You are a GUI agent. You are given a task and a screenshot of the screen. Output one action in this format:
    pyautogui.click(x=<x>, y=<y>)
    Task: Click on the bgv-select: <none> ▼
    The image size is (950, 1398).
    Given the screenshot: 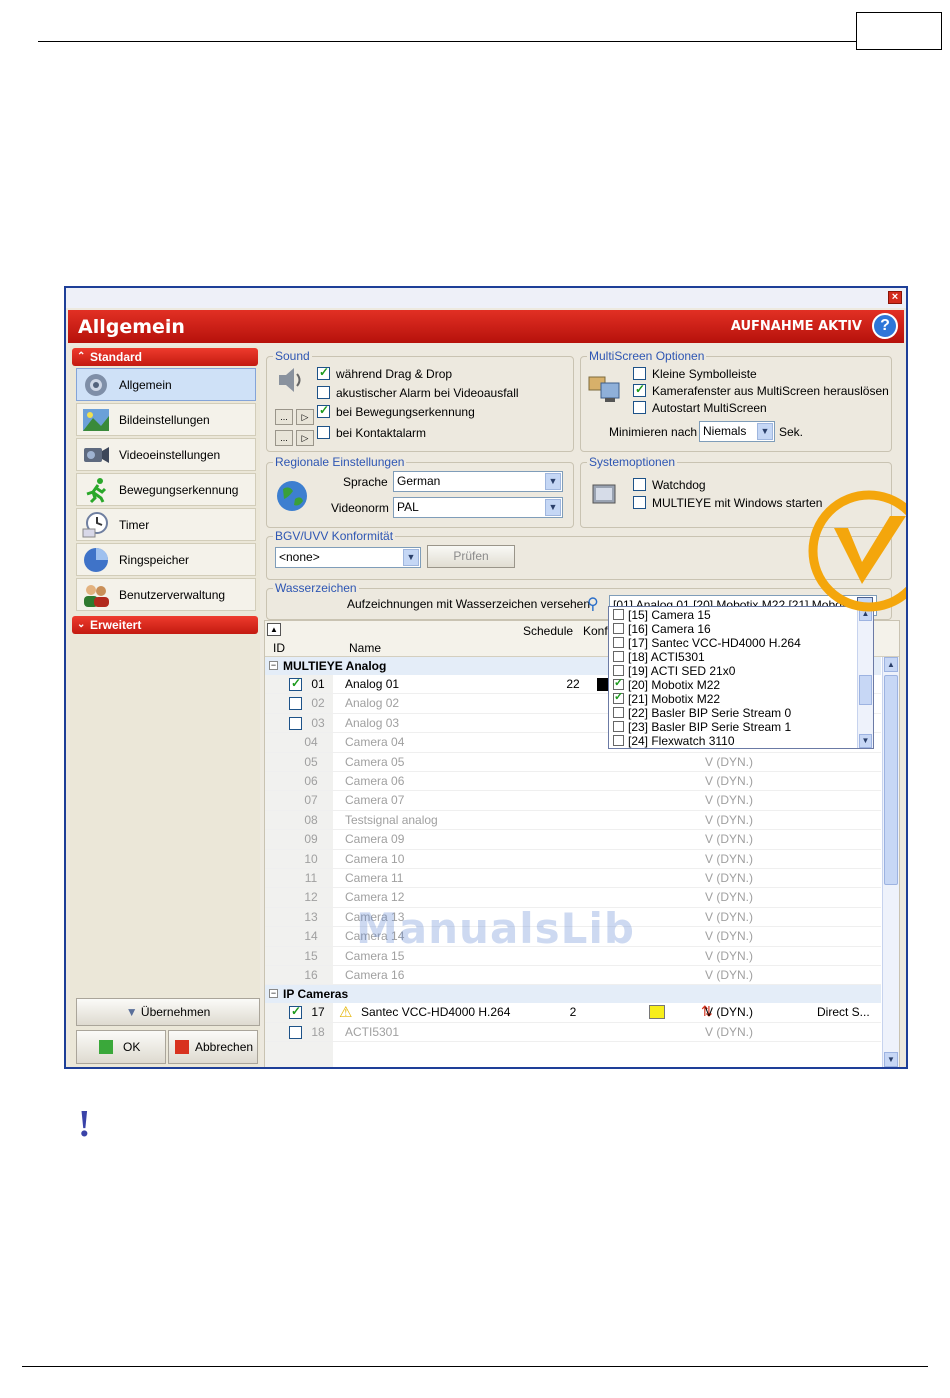 What is the action you would take?
    pyautogui.click(x=348, y=557)
    